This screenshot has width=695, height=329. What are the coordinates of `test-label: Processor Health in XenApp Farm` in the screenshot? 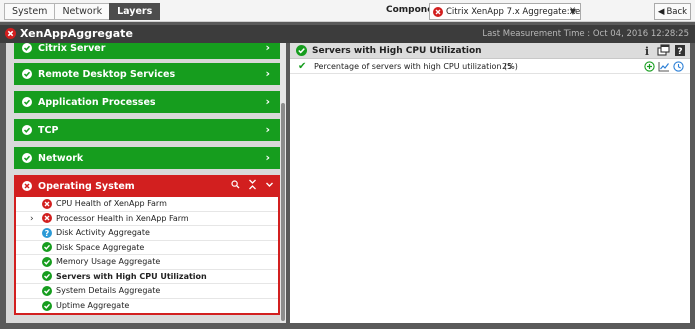 It's located at (122, 218).